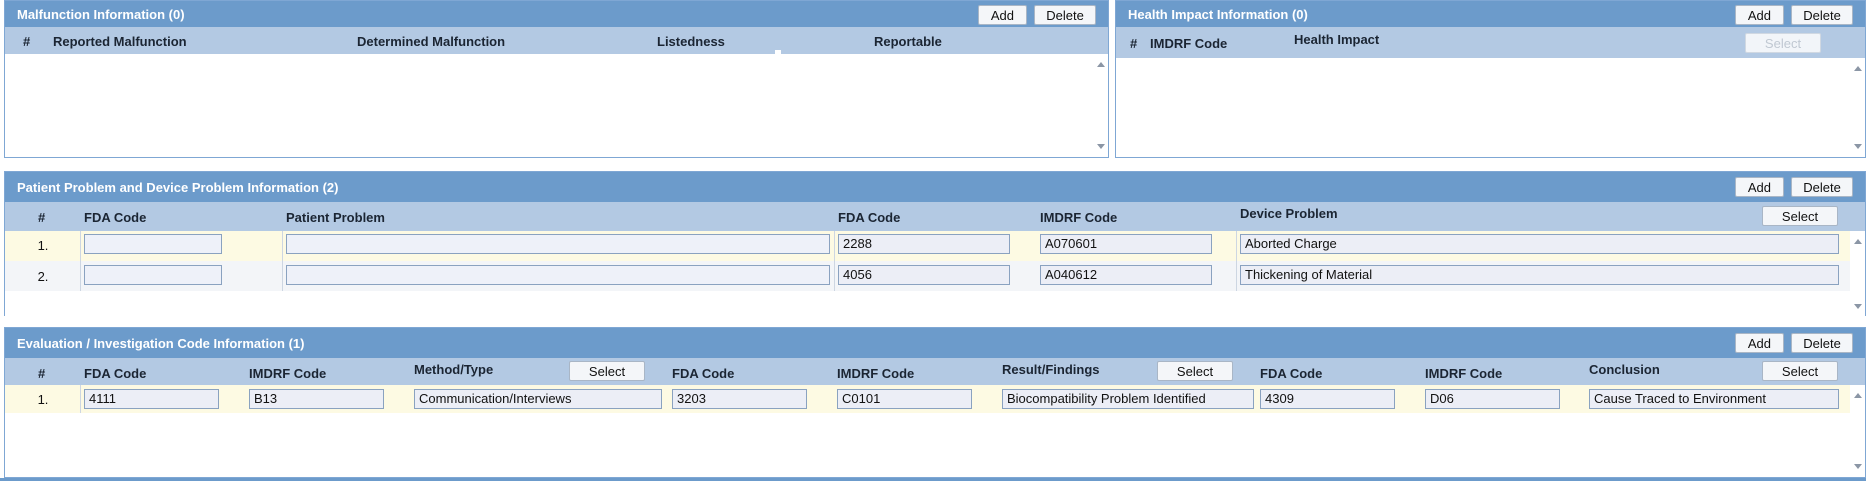 The image size is (1866, 481). Describe the element at coordinates (1490, 14) in the screenshot. I see `health-impact-panel-header: Health Impact Information (0) Add Delete` at that location.